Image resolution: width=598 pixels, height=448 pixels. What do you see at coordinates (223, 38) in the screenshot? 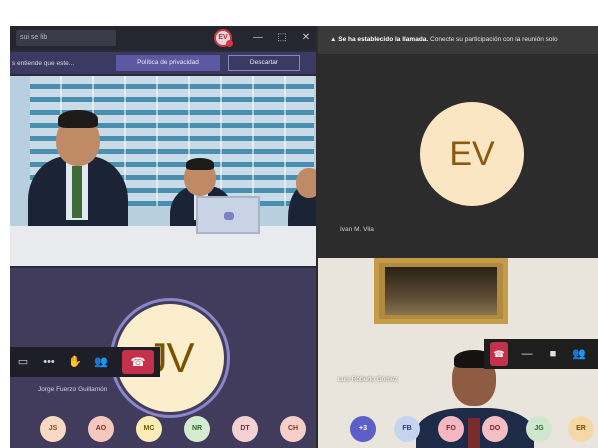
I see `account-avatar: EV` at bounding box center [223, 38].